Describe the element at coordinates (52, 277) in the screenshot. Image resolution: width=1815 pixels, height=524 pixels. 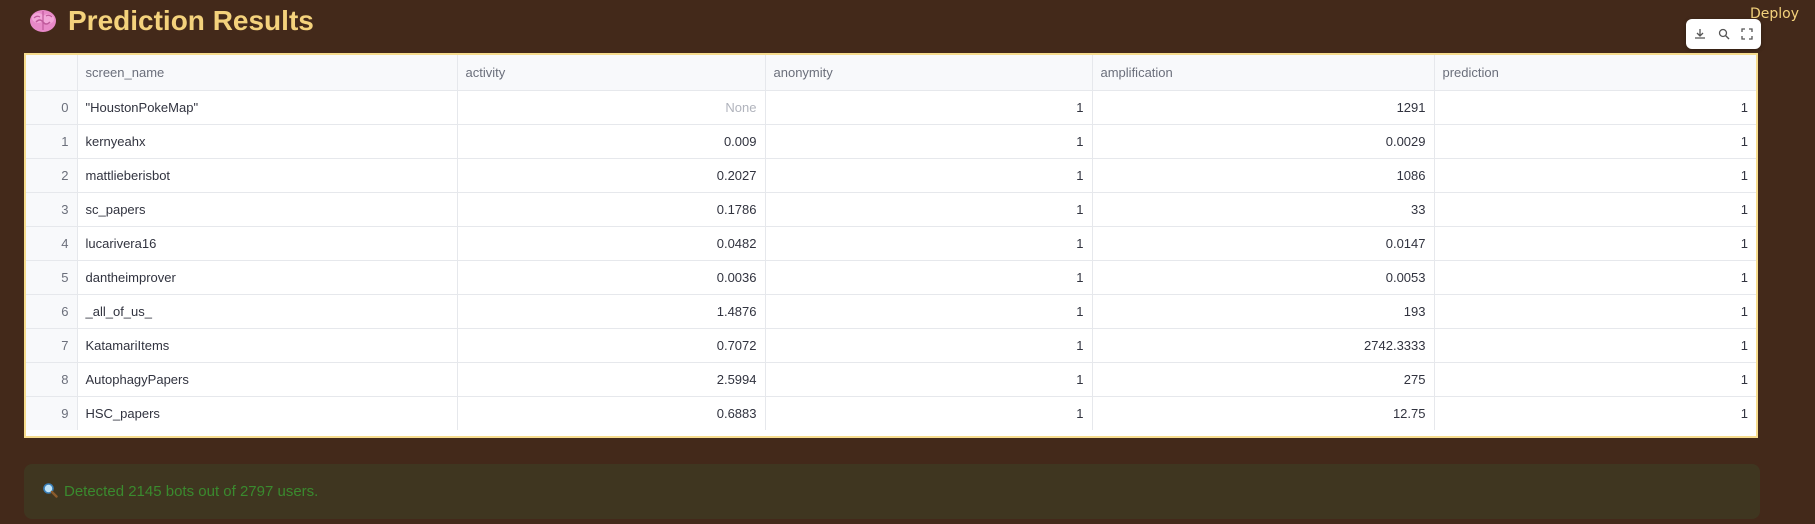
I see `row-index: 5` at that location.